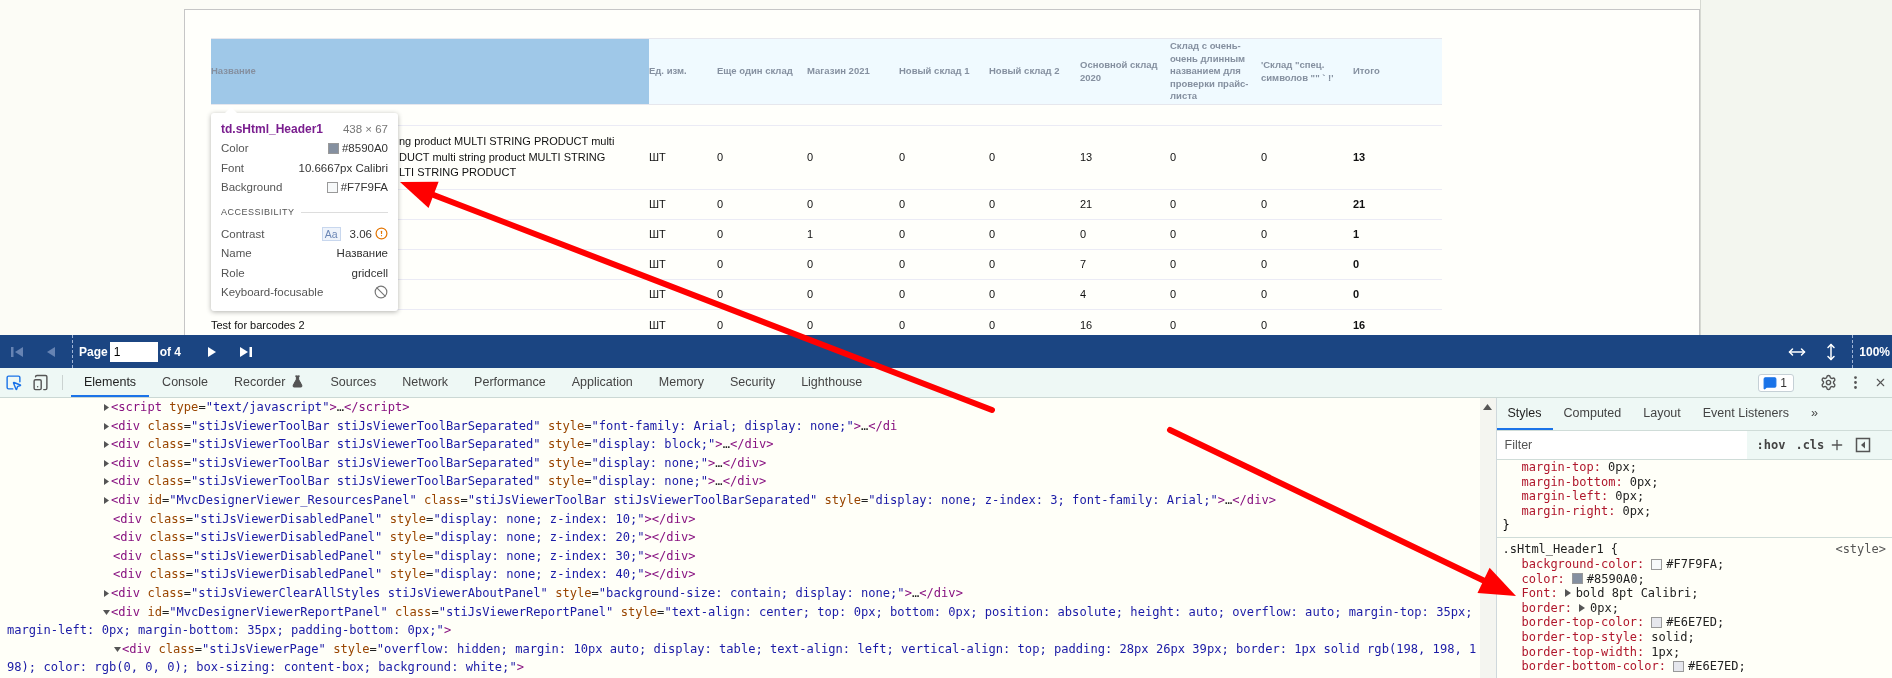 This screenshot has width=1892, height=678. I want to click on css-selector: .sHtml_Header1 {, so click(1560, 549).